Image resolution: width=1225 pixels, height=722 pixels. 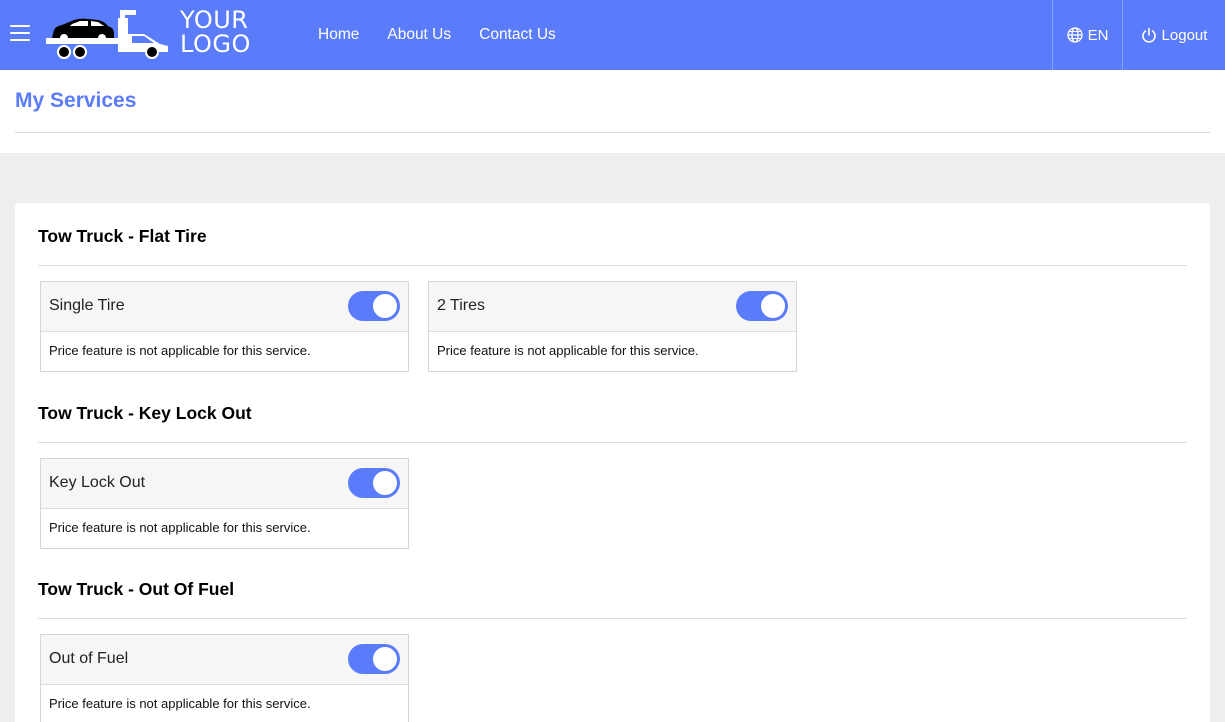 What do you see at coordinates (1074, 35) in the screenshot?
I see `globe-icon` at bounding box center [1074, 35].